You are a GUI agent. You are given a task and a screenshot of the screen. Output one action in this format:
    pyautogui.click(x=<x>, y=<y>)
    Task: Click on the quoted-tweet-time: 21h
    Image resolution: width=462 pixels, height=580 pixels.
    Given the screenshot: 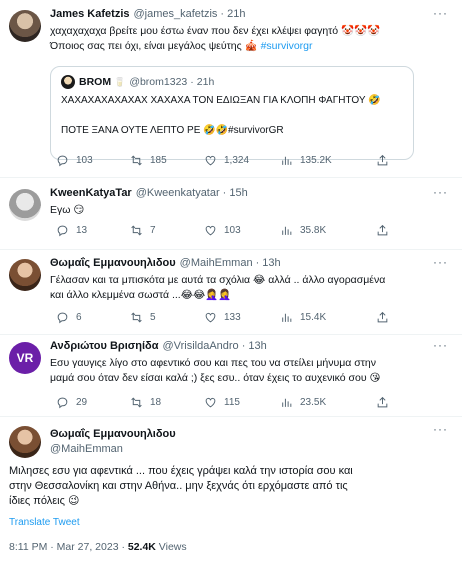 What is the action you would take?
    pyautogui.click(x=205, y=82)
    